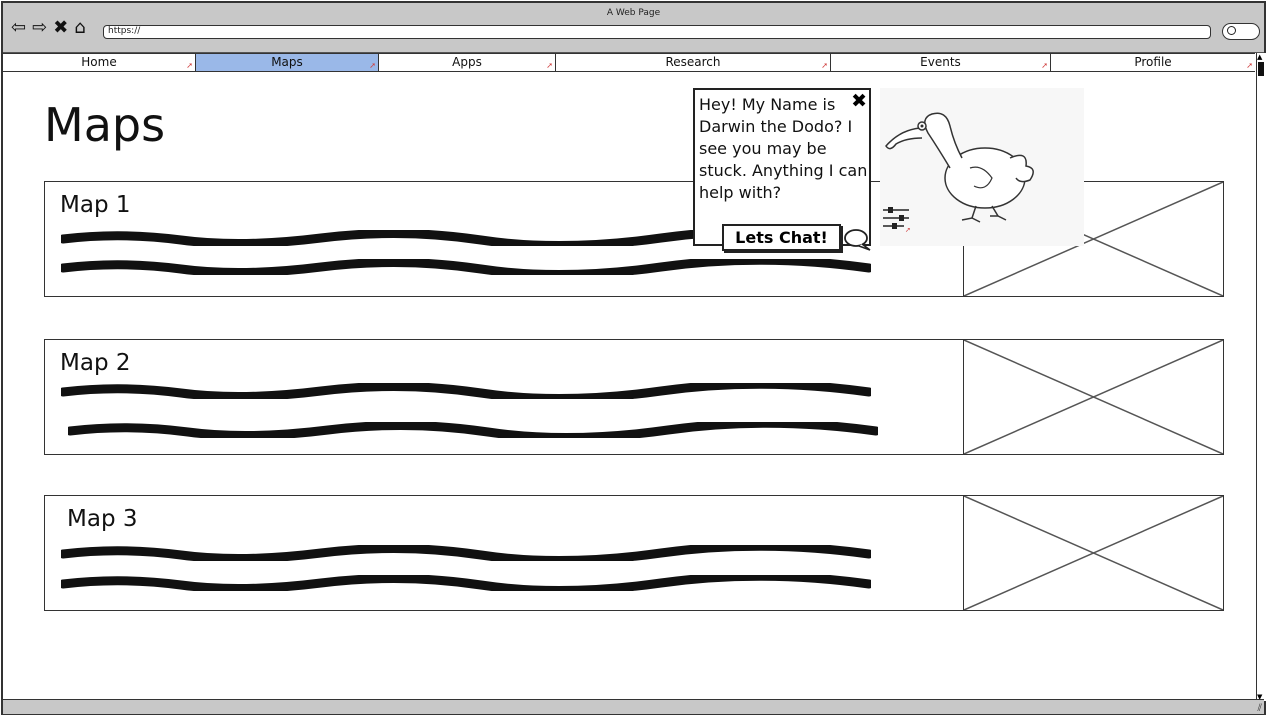  I want to click on tab-events: Events ➚, so click(941, 62).